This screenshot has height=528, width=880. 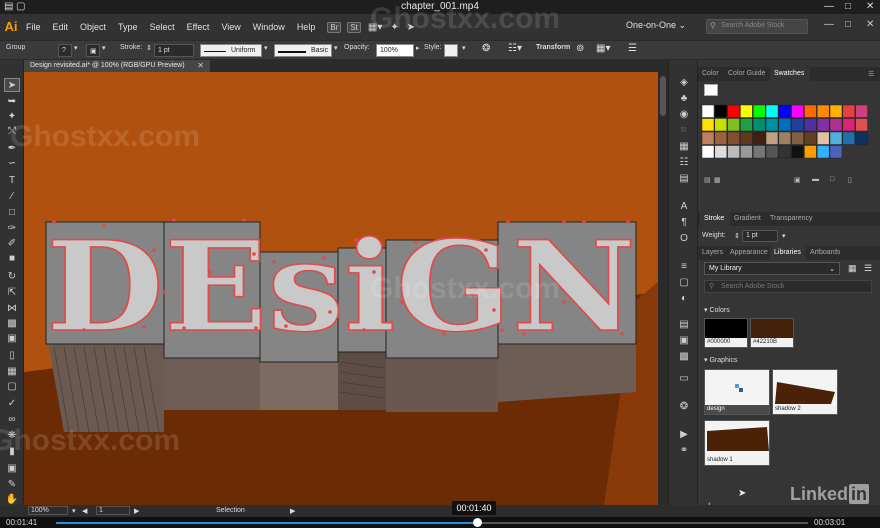 What do you see at coordinates (104, 48) in the screenshot?
I see `stroke-dropdown-icon: ▾` at bounding box center [104, 48].